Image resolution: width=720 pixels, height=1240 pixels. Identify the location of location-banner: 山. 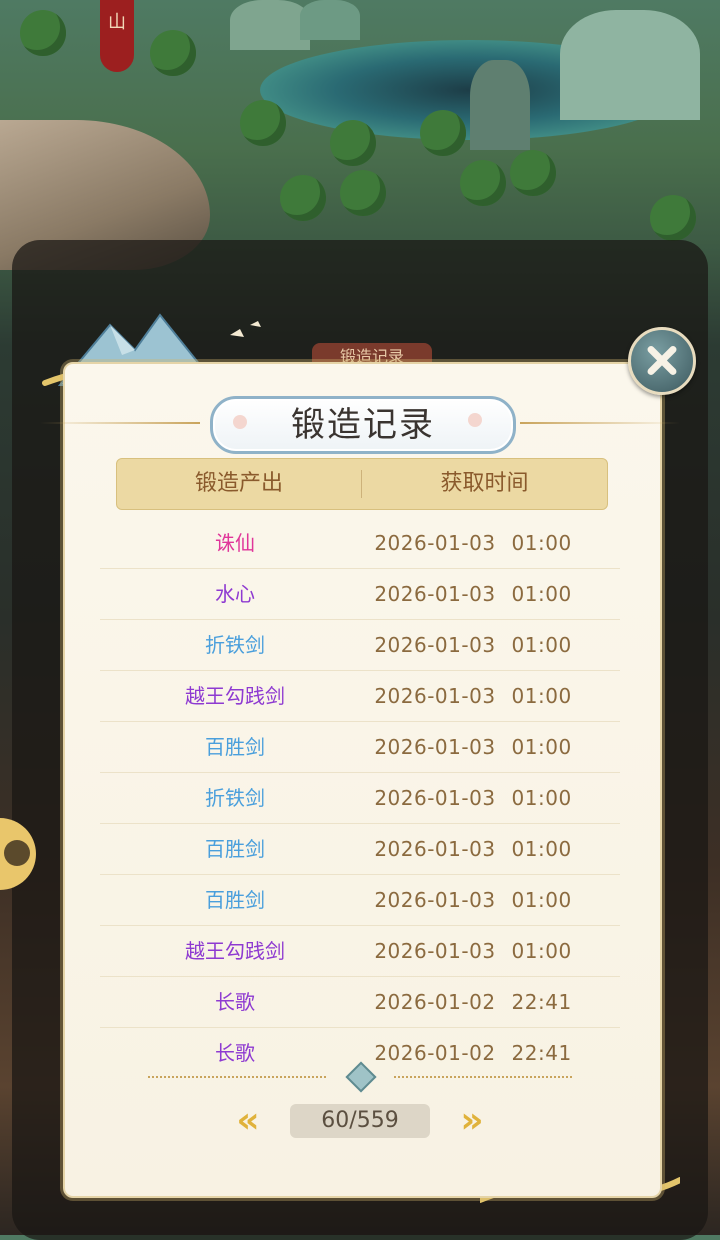
(117, 36).